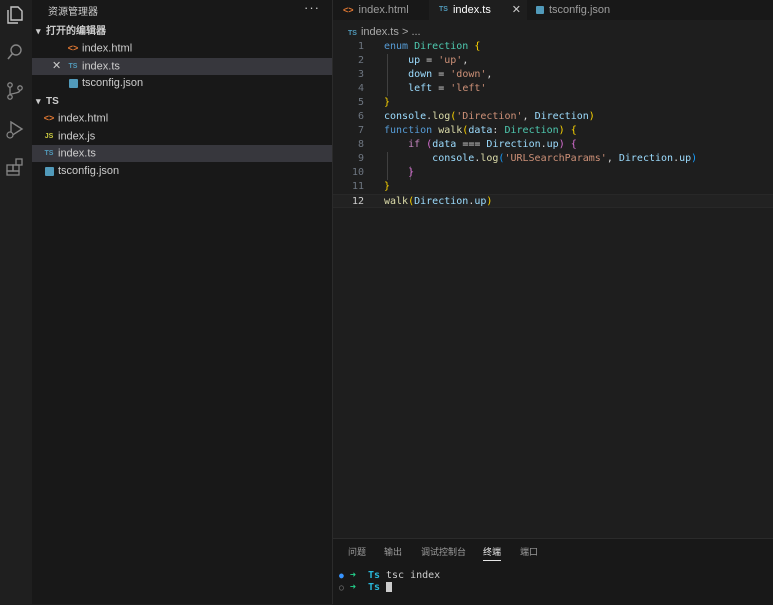 This screenshot has height=605, width=773. Describe the element at coordinates (380, 32) in the screenshot. I see `breadcrumb-file: index.ts` at that location.